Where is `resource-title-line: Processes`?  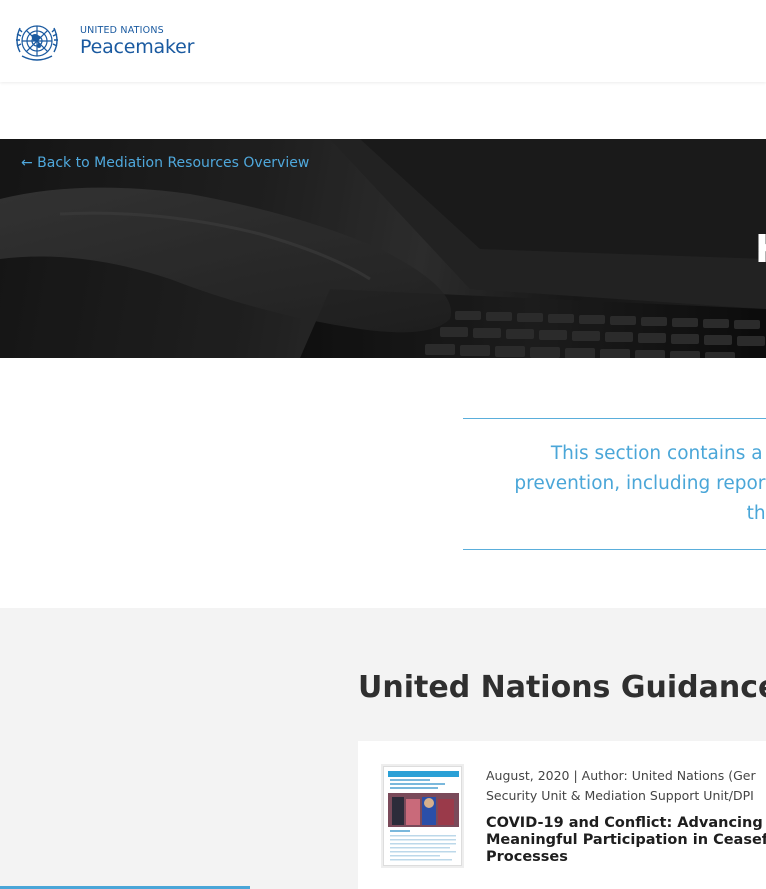
resource-title-line: Processes is located at coordinates (527, 857).